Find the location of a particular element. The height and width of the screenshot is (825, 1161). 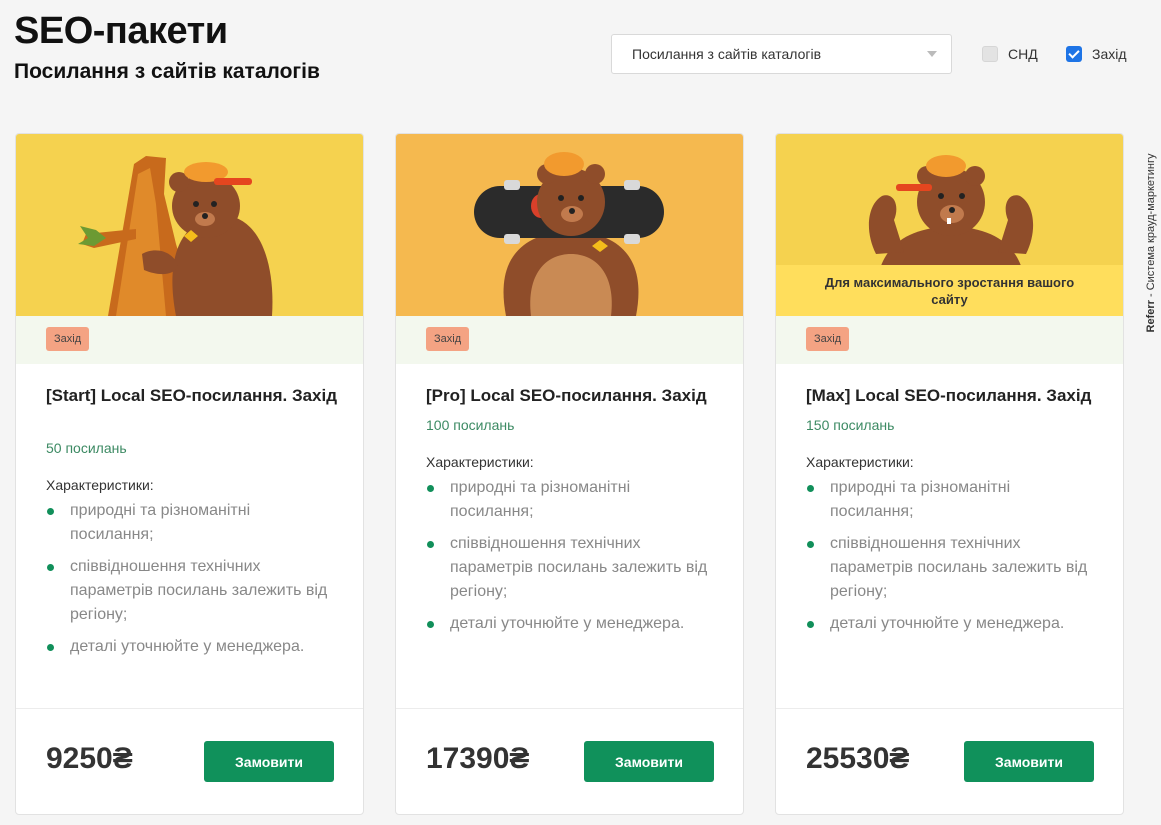

region-checkbox-cis: СНД is located at coordinates (1010, 54).